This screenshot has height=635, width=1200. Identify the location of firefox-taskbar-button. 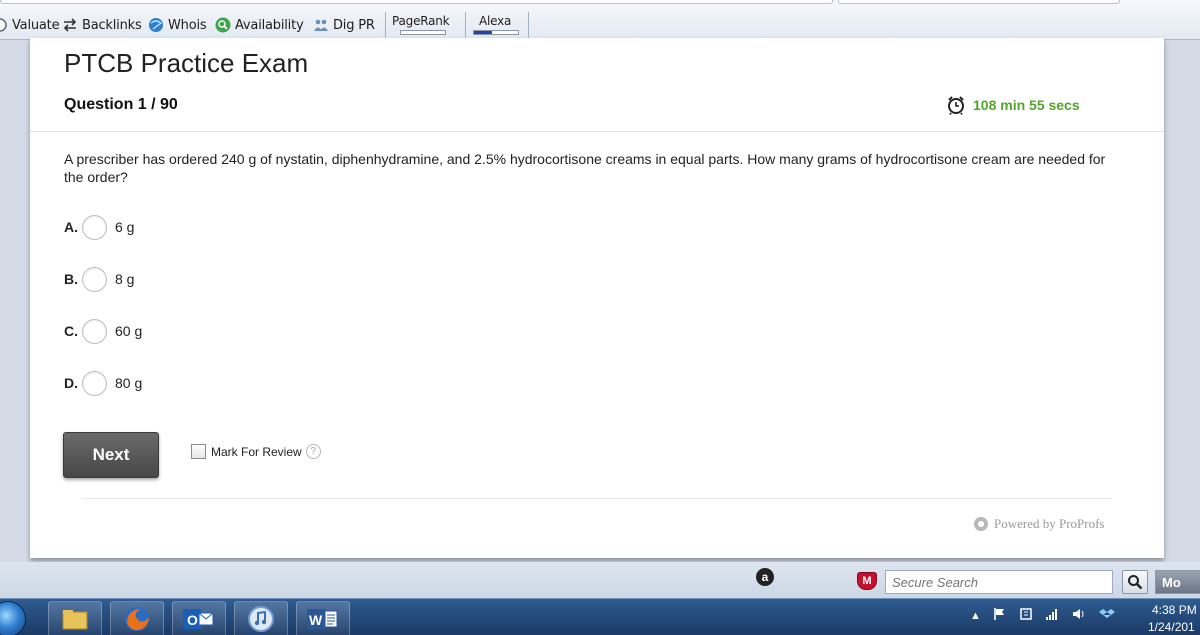
(137, 618).